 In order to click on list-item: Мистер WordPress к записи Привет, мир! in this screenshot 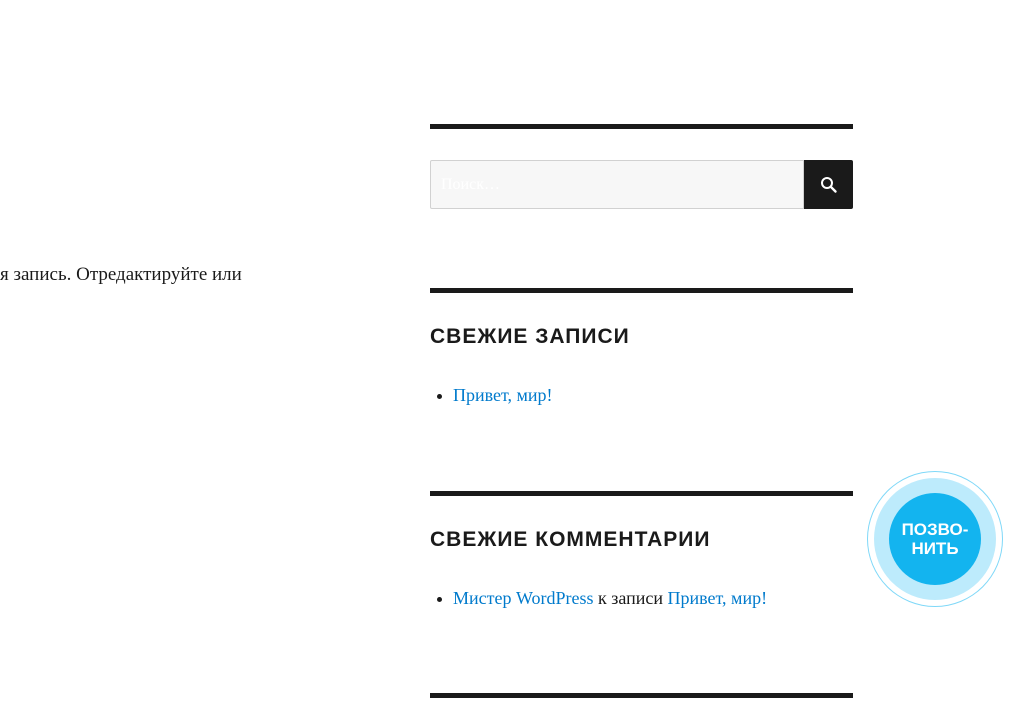, I will do `click(598, 598)`.